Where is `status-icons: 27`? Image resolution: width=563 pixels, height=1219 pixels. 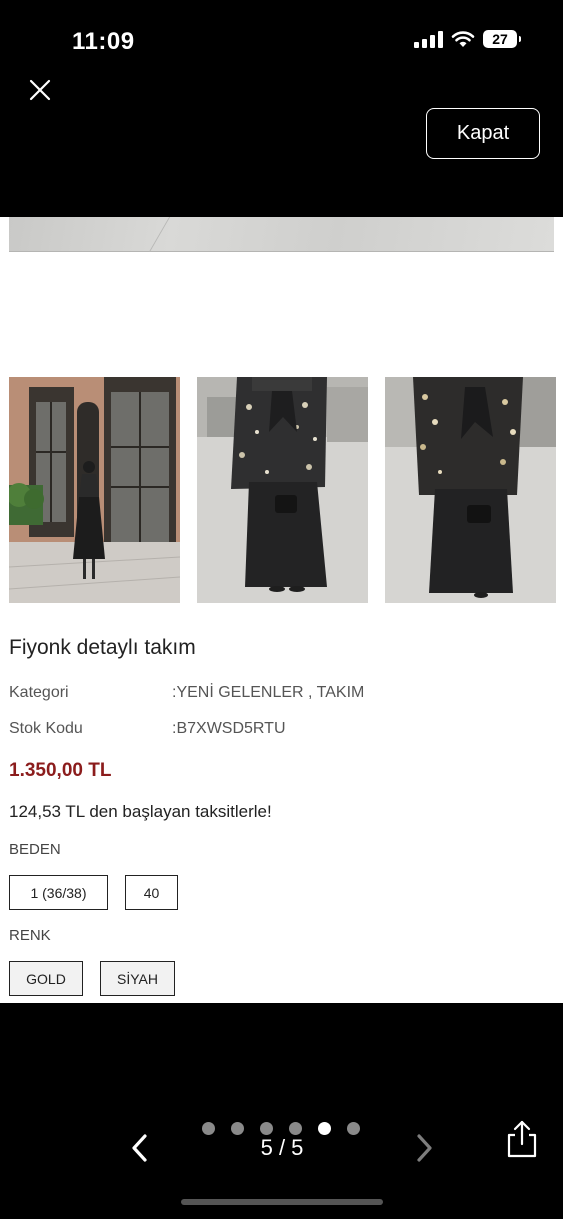
status-icons: 27 is located at coordinates (467, 39).